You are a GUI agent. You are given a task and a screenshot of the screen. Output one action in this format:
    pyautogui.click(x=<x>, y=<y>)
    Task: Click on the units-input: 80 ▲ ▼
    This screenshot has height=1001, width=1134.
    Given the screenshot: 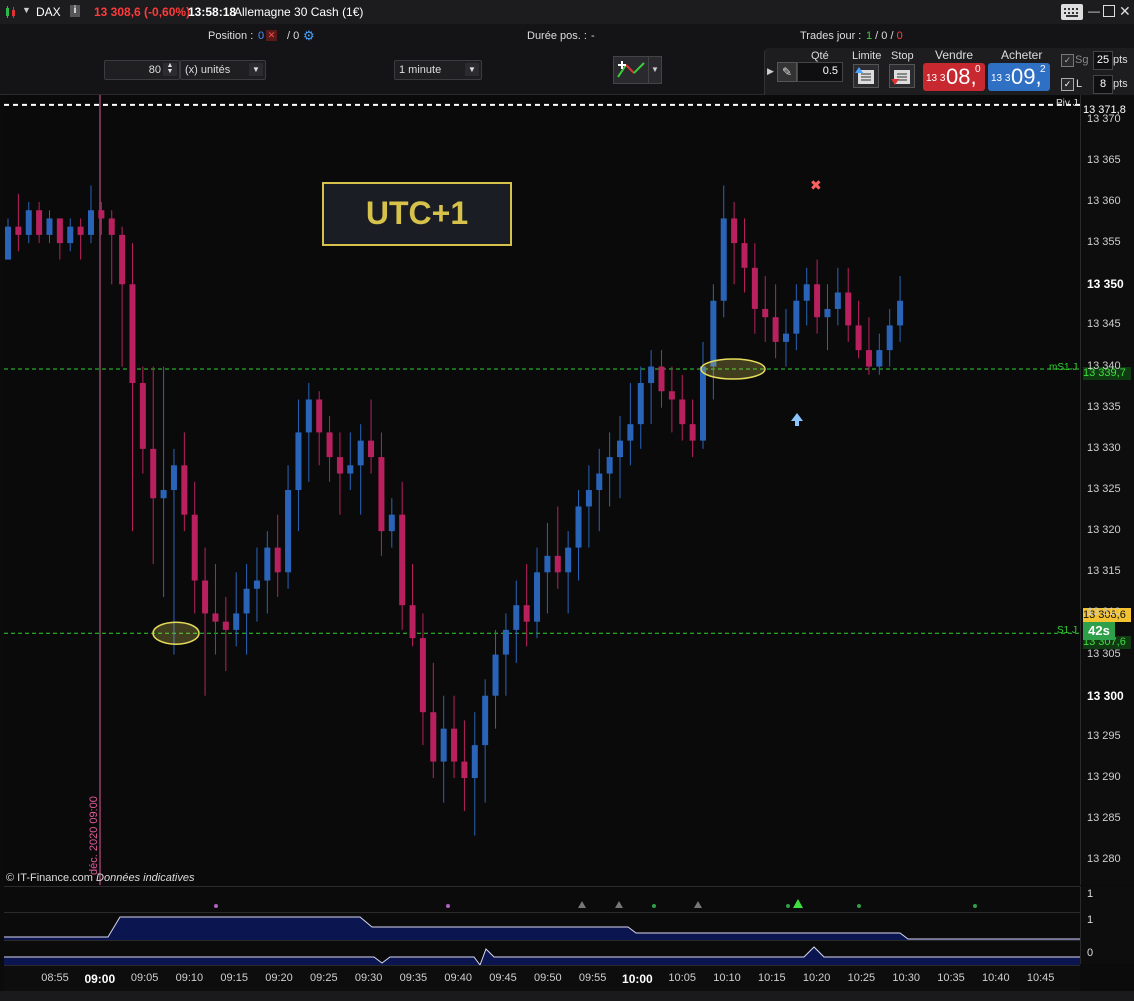 What is the action you would take?
    pyautogui.click(x=142, y=70)
    